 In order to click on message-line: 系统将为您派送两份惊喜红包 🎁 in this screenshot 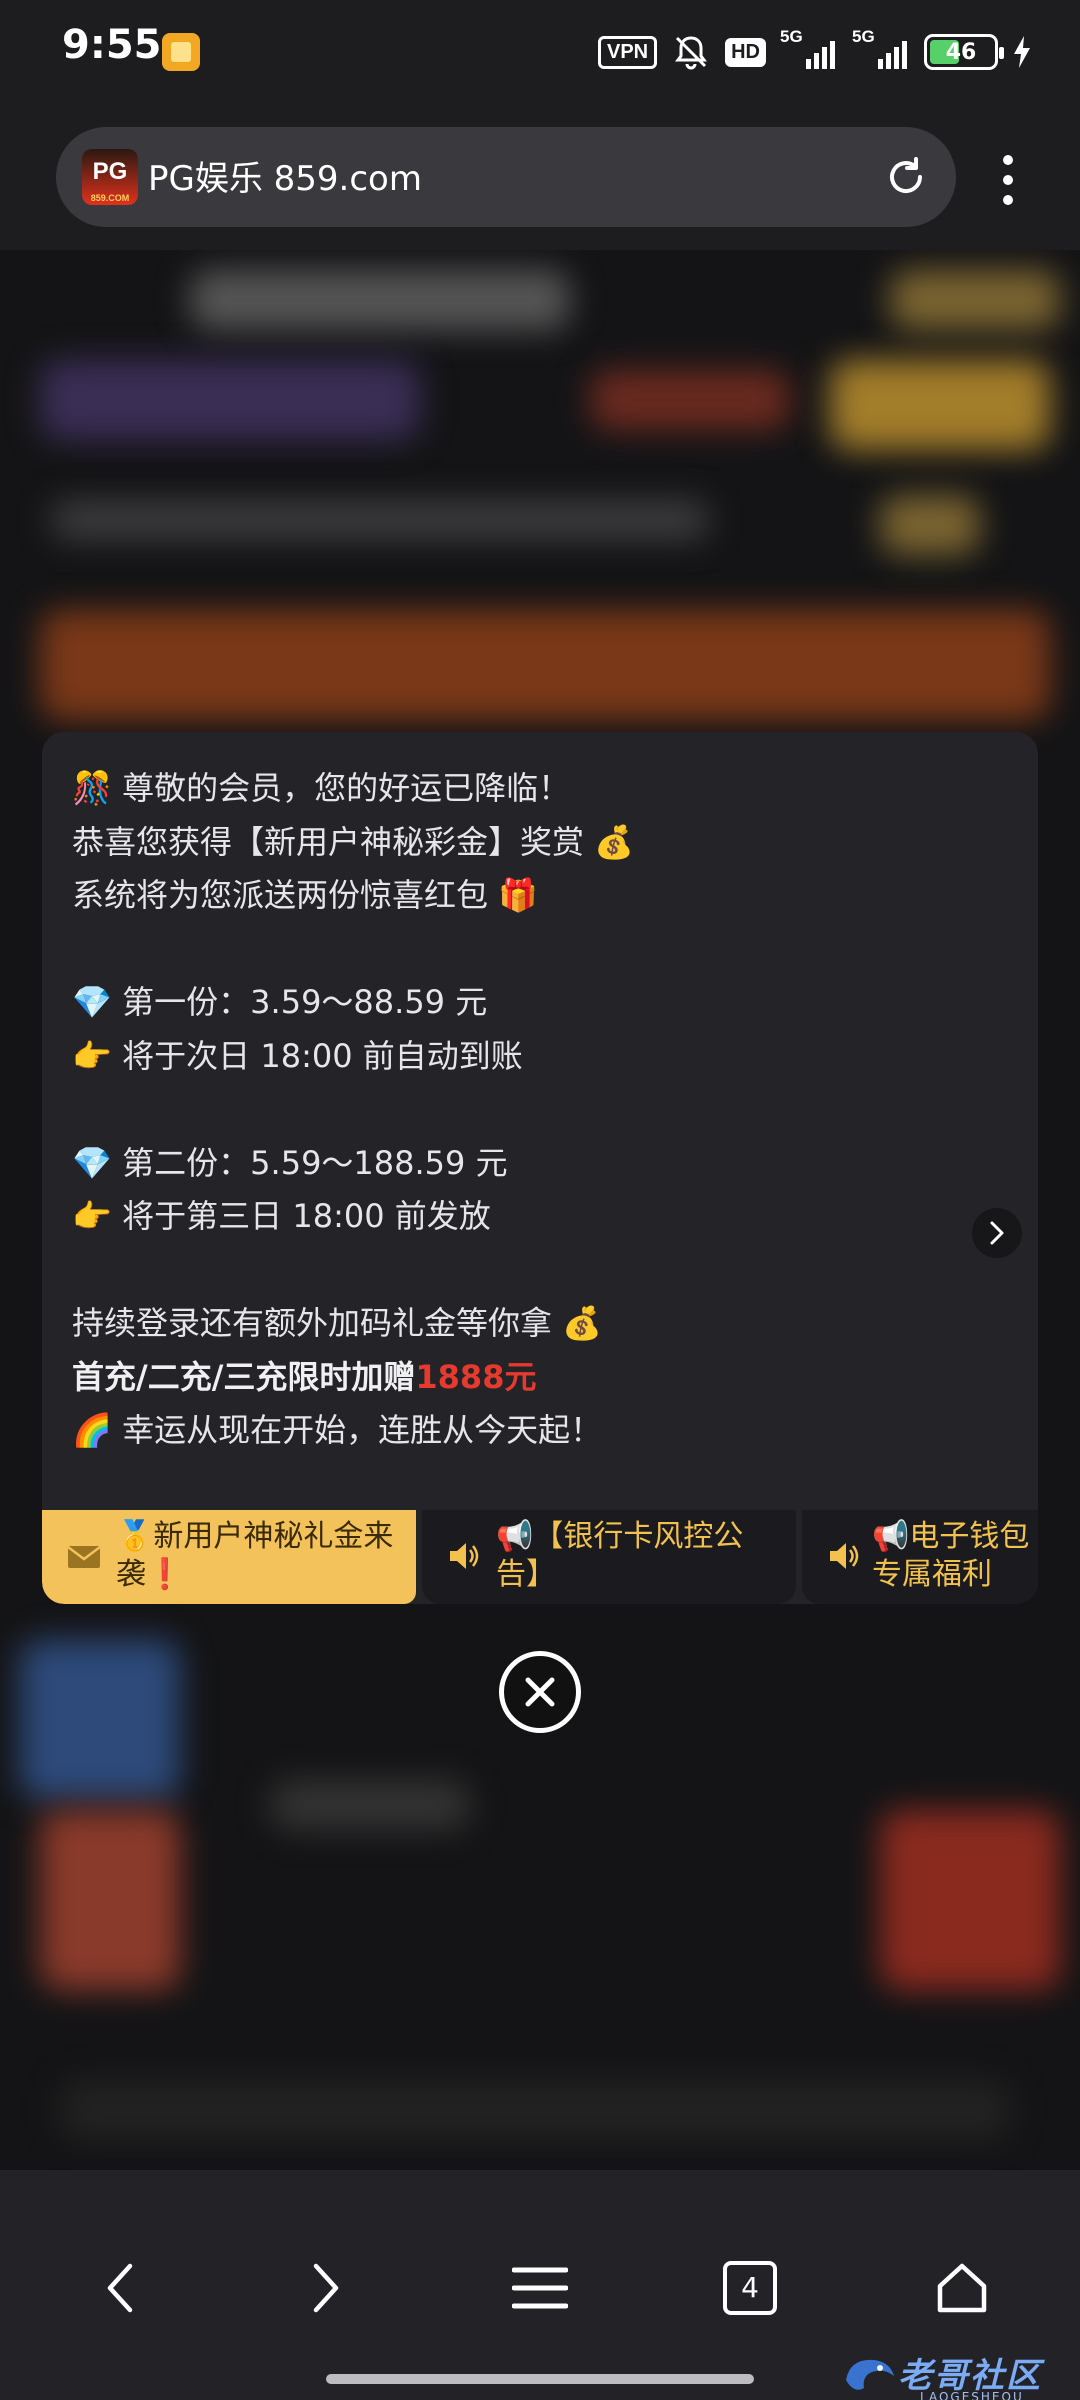, I will do `click(305, 895)`.